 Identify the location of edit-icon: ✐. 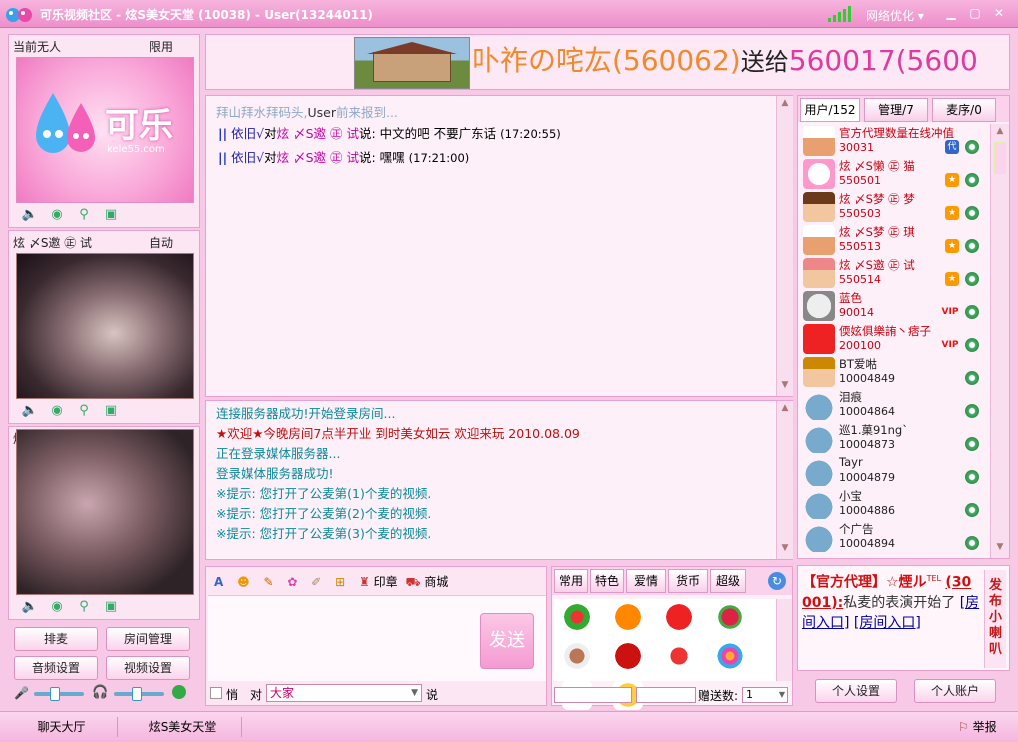
(316, 582).